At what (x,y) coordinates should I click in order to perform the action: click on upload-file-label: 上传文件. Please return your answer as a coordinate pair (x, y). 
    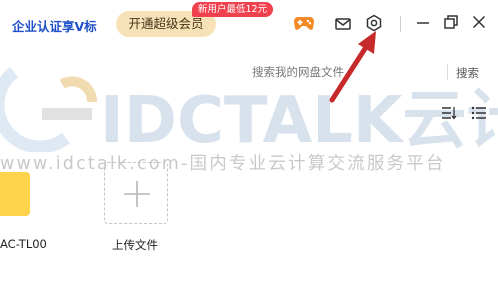
    Looking at the image, I should click on (135, 245).